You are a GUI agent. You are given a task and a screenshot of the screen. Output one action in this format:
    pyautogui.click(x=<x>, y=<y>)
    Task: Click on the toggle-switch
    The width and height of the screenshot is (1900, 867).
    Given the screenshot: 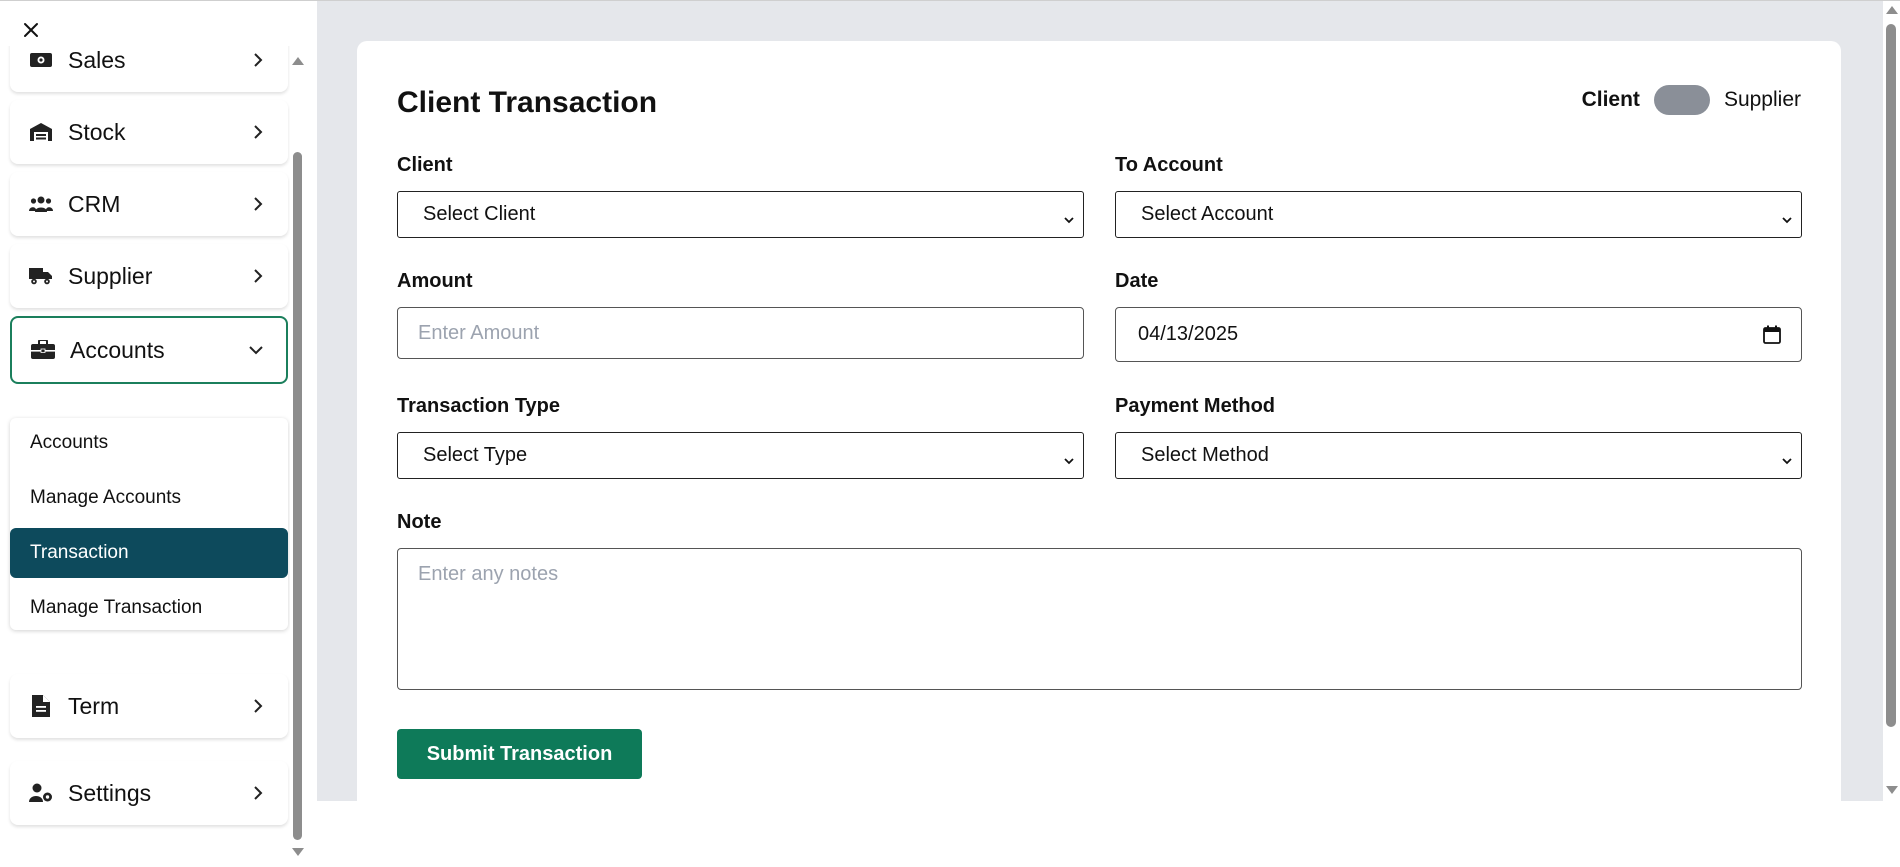 What is the action you would take?
    pyautogui.click(x=1681, y=100)
    